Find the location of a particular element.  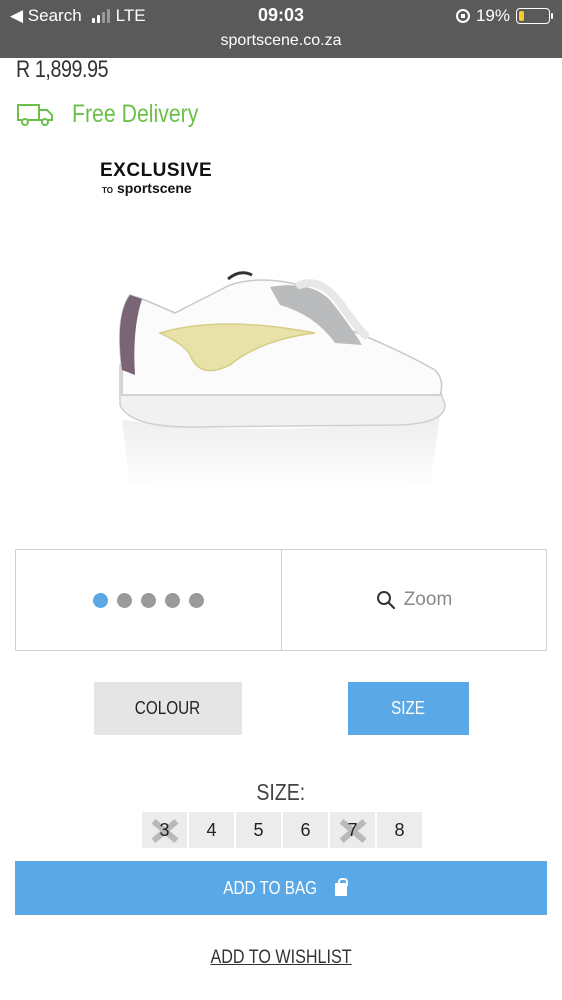

size-option-8: 8 is located at coordinates (399, 830).